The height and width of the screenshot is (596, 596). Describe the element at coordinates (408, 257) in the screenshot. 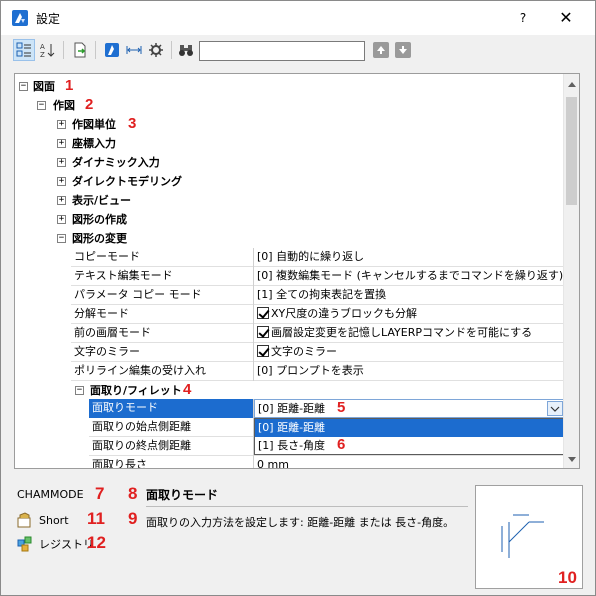

I see `property-value: [0] 自動的に繰り返し` at that location.